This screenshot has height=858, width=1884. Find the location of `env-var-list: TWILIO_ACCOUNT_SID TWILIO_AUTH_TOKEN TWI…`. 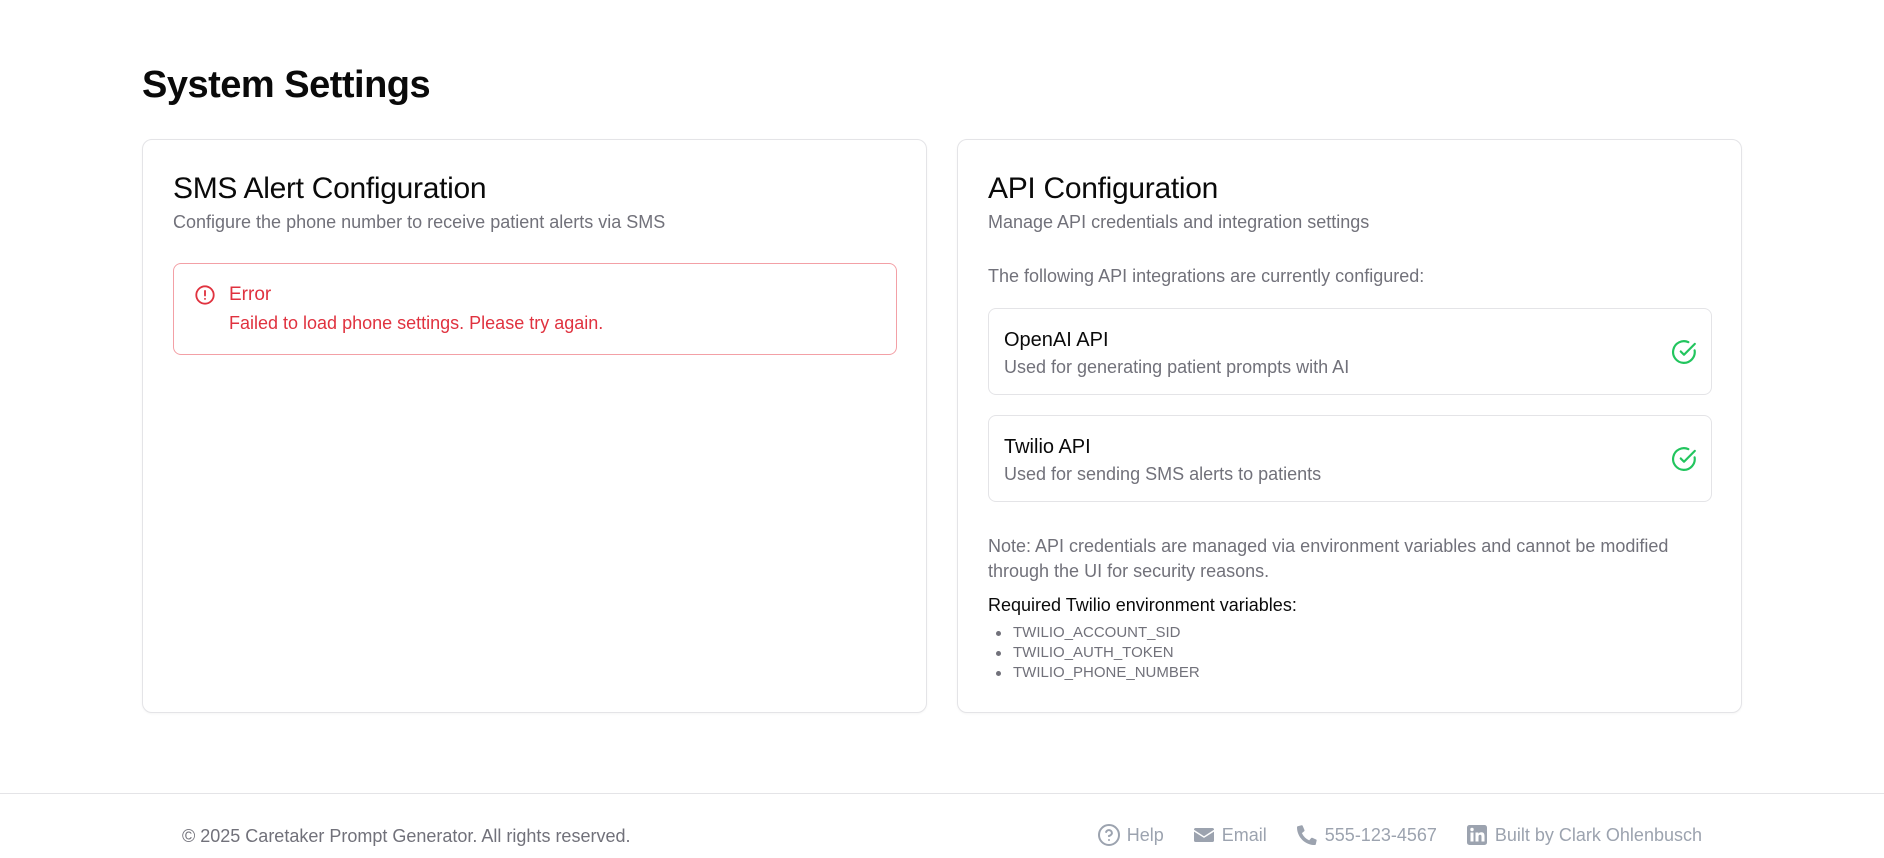

env-var-list: TWILIO_ACCOUNT_SID TWILIO_AUTH_TOKEN TWI… is located at coordinates (1094, 653).